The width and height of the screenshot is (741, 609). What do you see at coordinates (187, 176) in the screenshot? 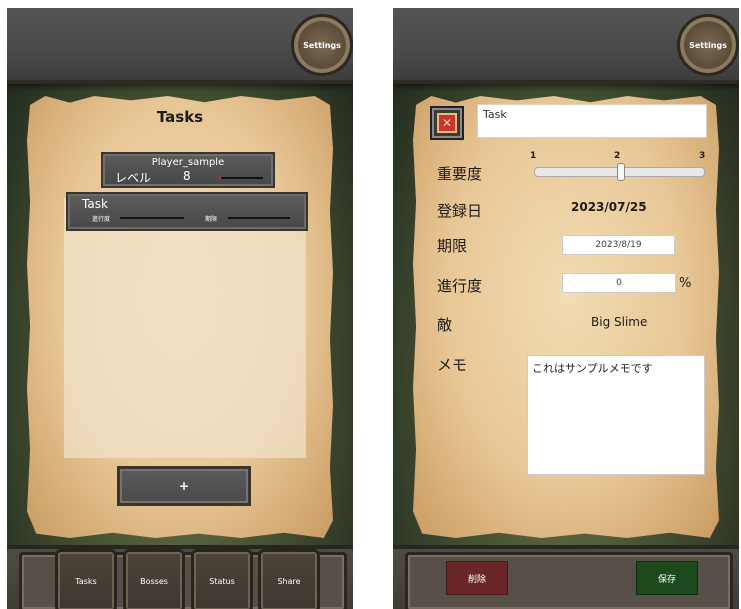
I see `level-value: 8` at bounding box center [187, 176].